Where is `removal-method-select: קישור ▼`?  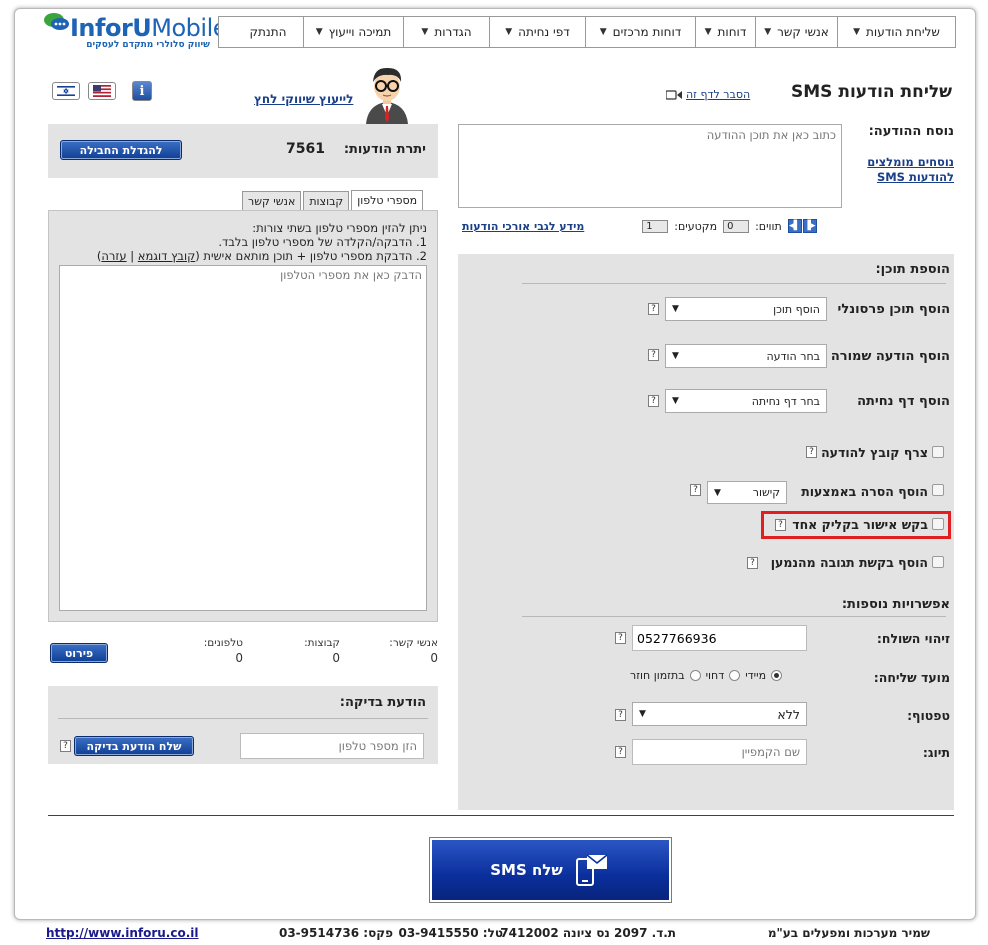 removal-method-select: קישור ▼ is located at coordinates (747, 492).